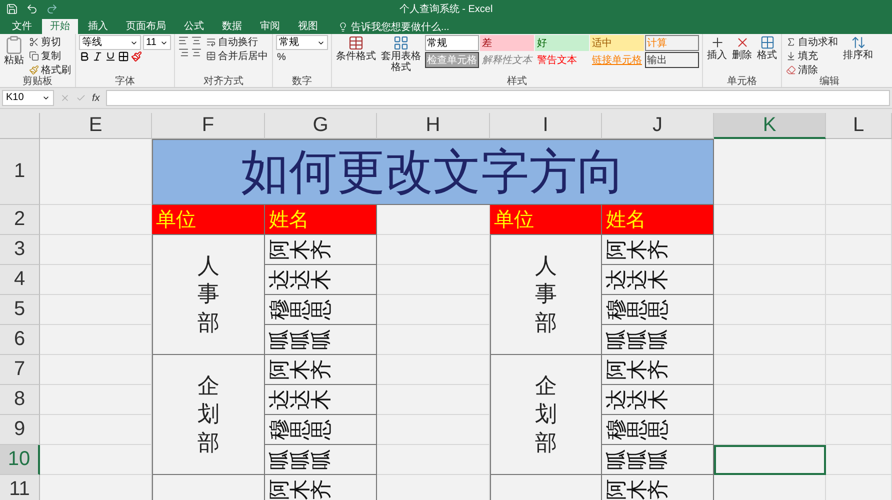  I want to click on row-header: 5, so click(20, 310).